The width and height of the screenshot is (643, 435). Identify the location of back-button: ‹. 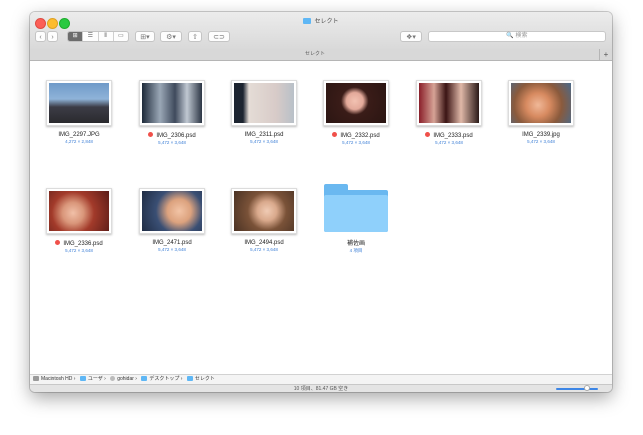
(40, 36).